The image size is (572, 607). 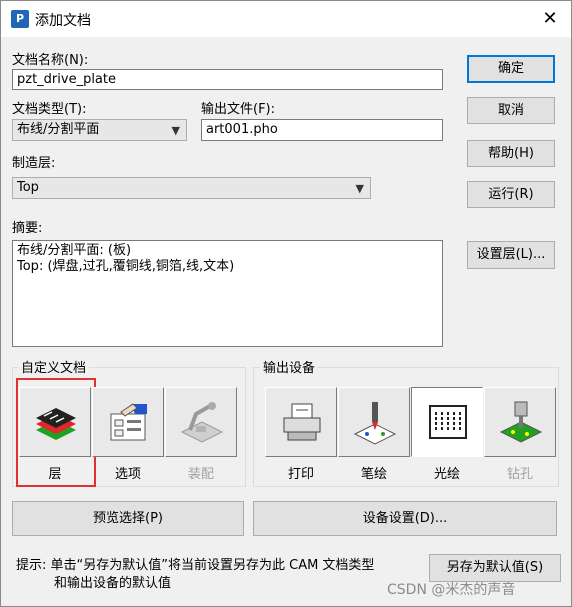 What do you see at coordinates (495, 568) in the screenshot?
I see `save-default-button: 另存为默认值(S)` at bounding box center [495, 568].